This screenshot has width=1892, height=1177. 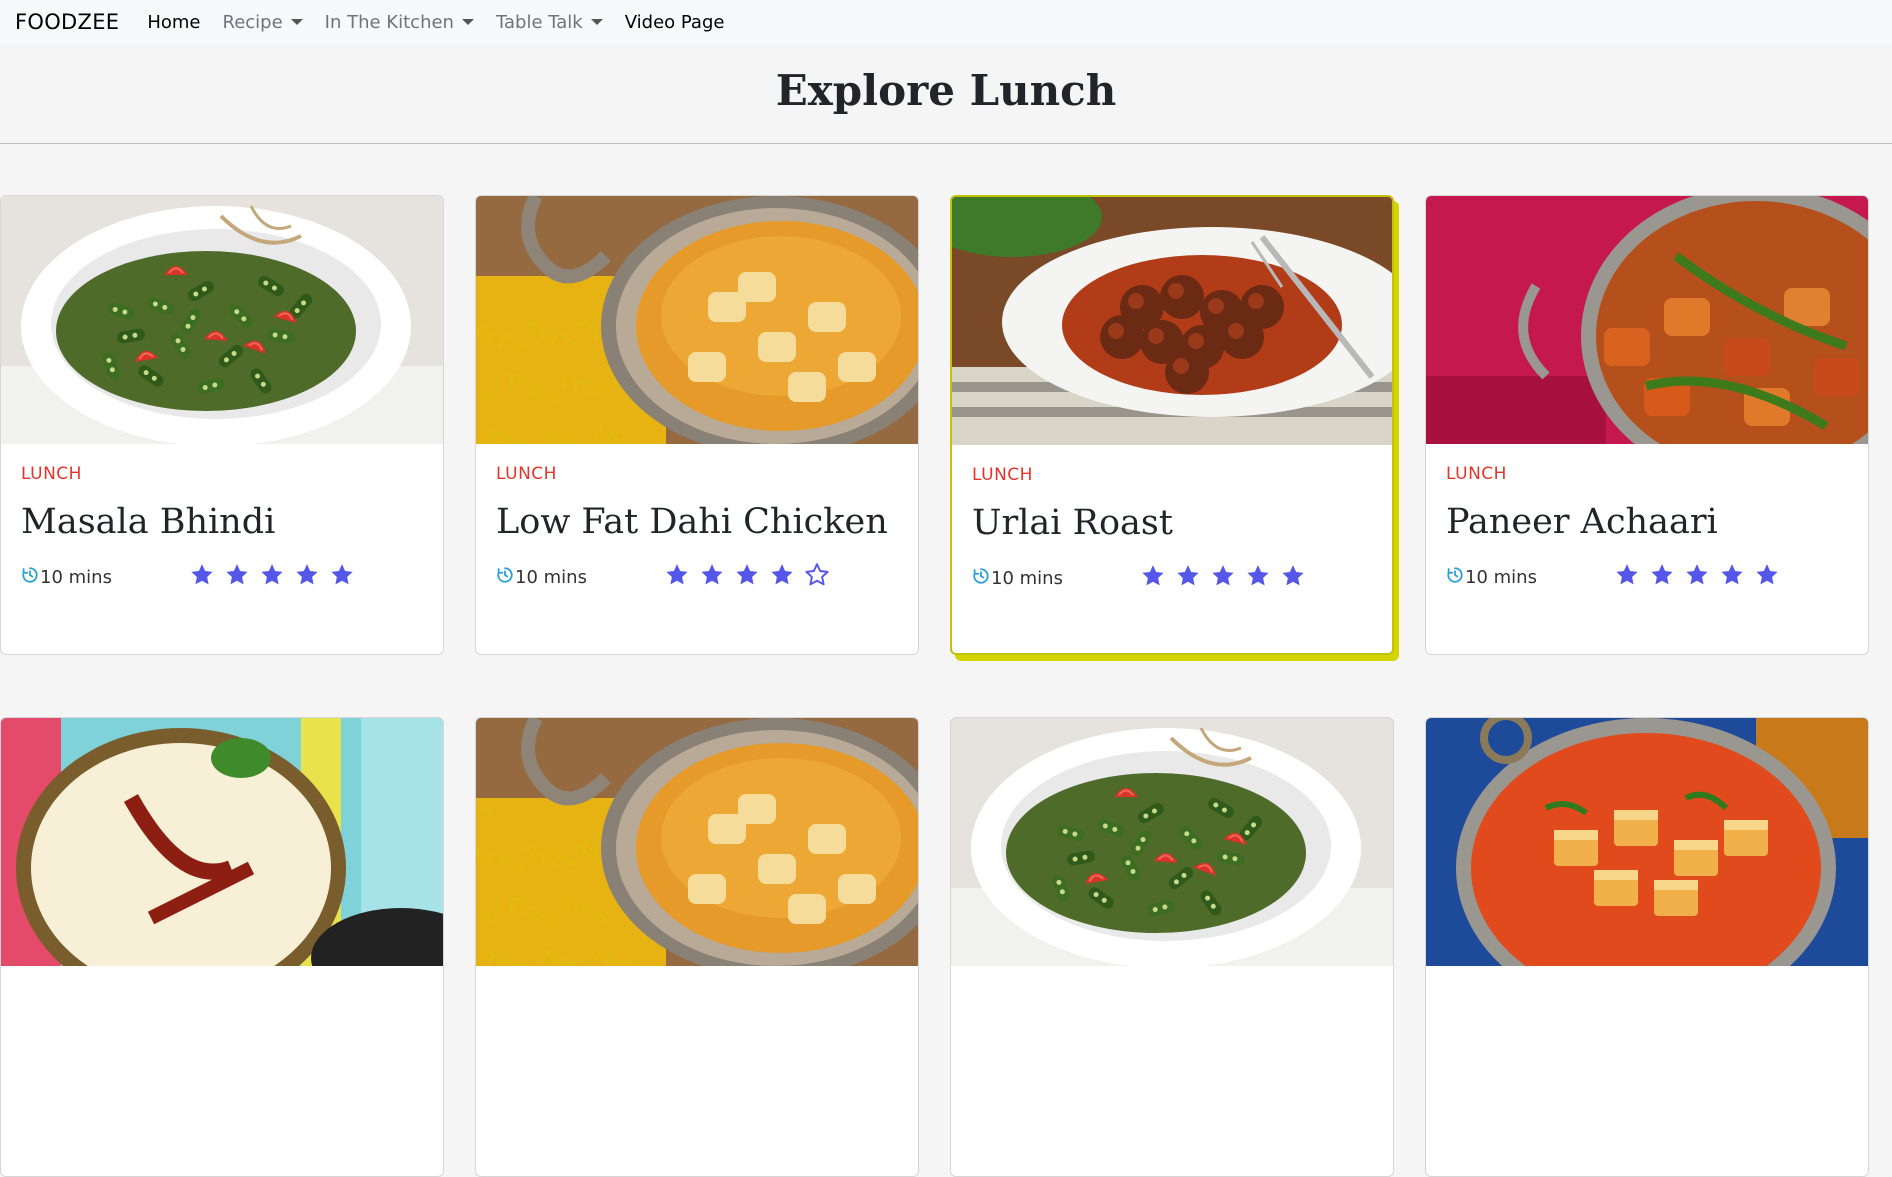 I want to click on recipe-card: LUNCH Masala Bhindi 10 mins, so click(x=222, y=425).